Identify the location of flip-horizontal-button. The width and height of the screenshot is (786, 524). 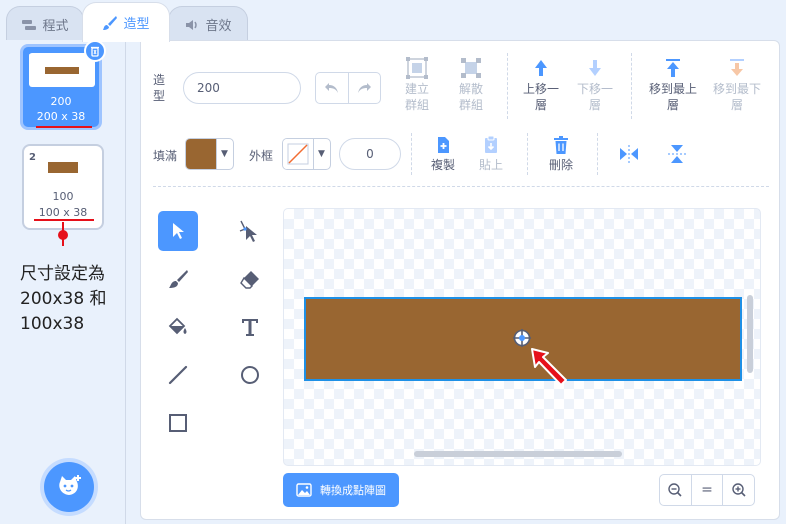
(629, 154).